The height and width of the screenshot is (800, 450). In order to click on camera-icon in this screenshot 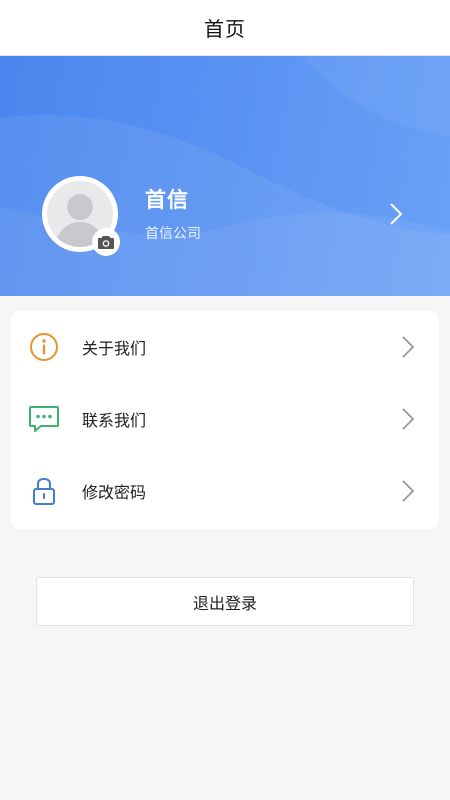, I will do `click(106, 242)`.